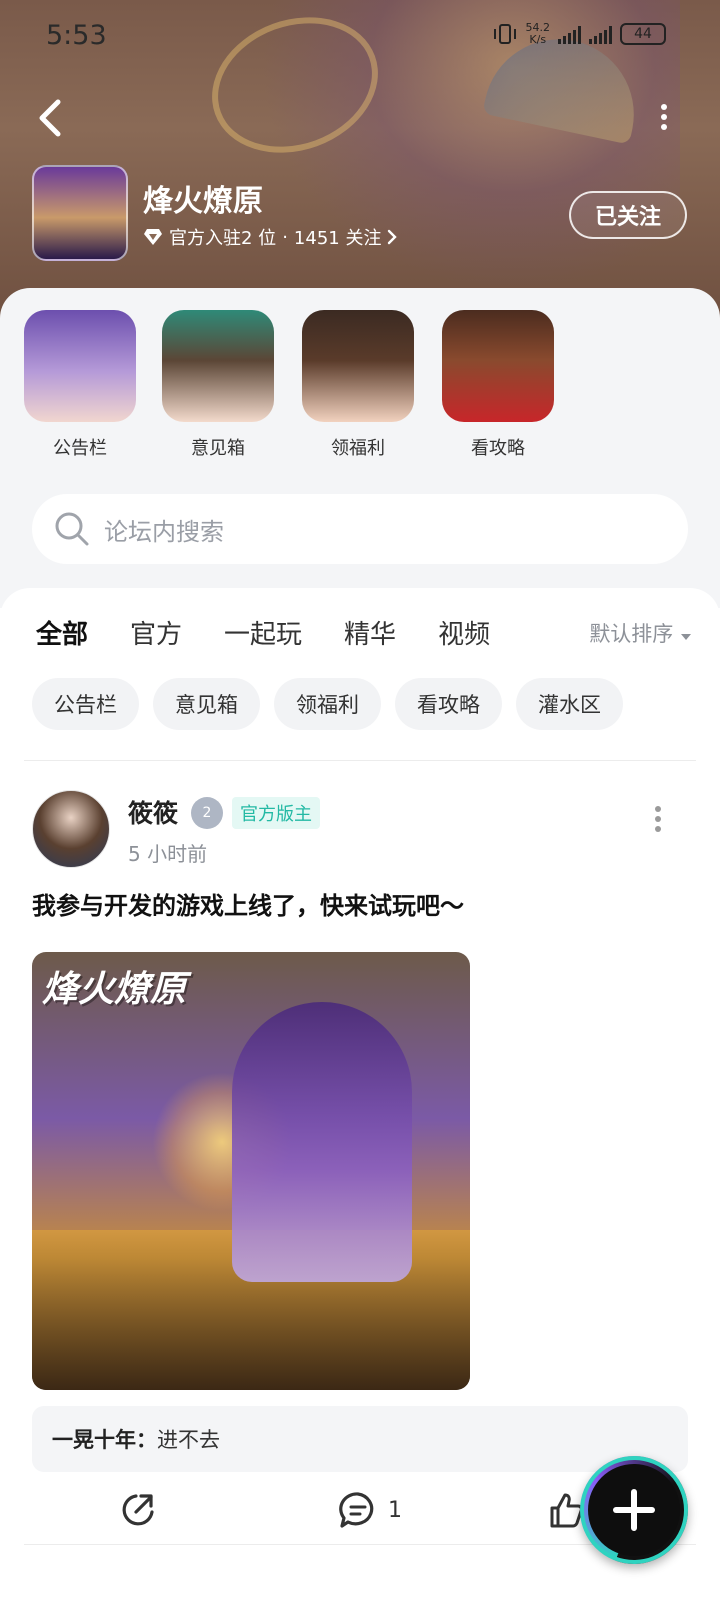 The width and height of the screenshot is (720, 1602). I want to click on status-indicators: 54.2 K/s 44, so click(579, 34).